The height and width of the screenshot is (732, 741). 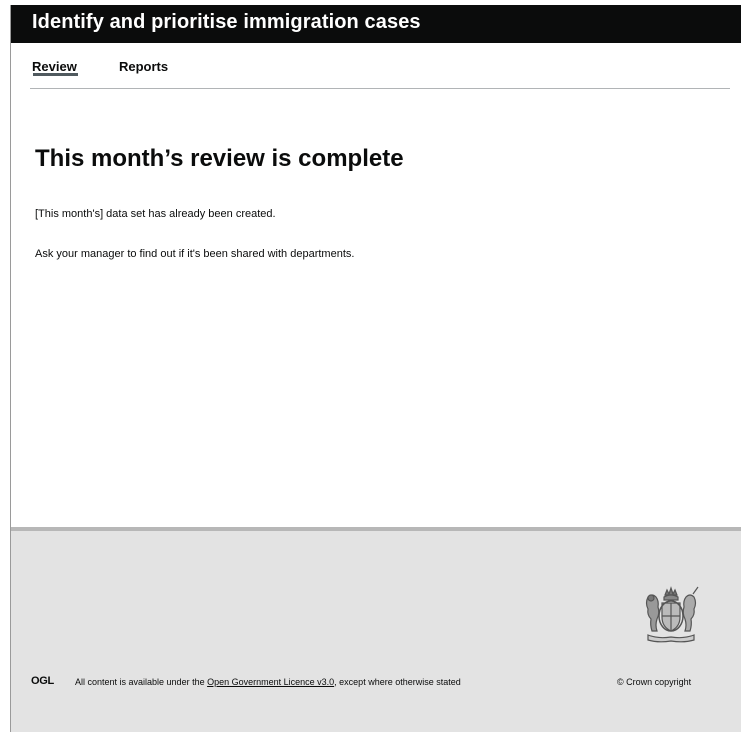 I want to click on tab-reports: Reports, so click(x=143, y=66).